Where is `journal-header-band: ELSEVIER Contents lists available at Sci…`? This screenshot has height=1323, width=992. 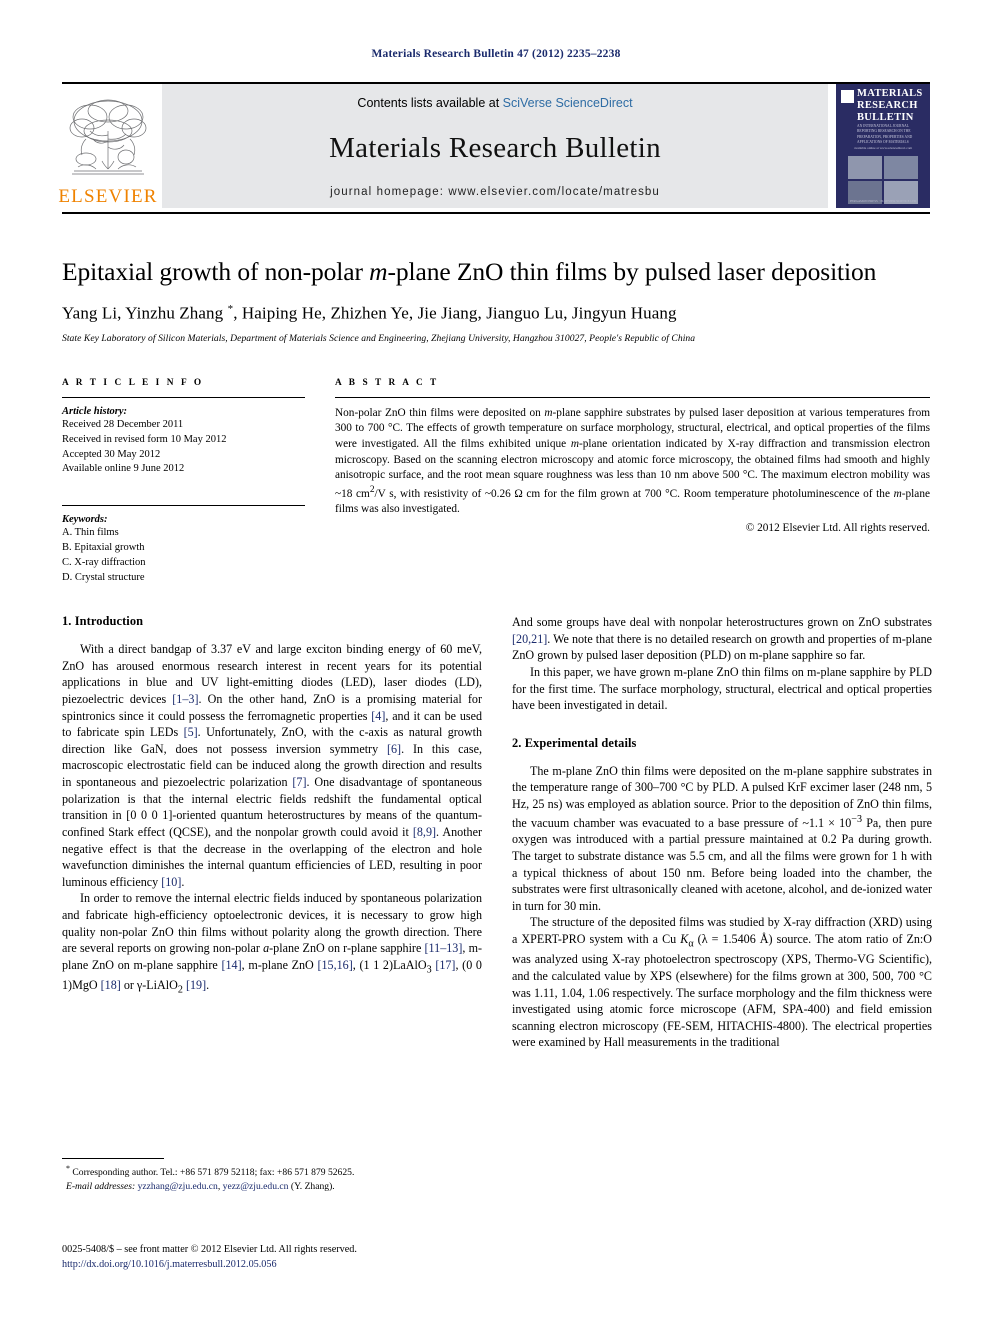
journal-header-band: ELSEVIER Contents lists available at Sci… is located at coordinates (494, 146).